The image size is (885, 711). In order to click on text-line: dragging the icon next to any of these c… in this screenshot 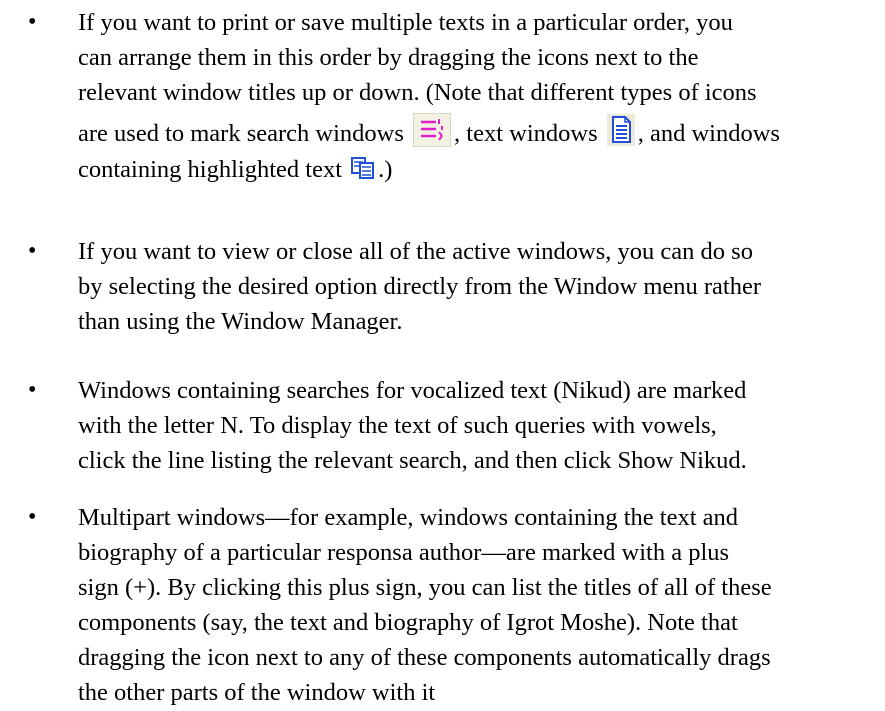, I will do `click(424, 657)`.